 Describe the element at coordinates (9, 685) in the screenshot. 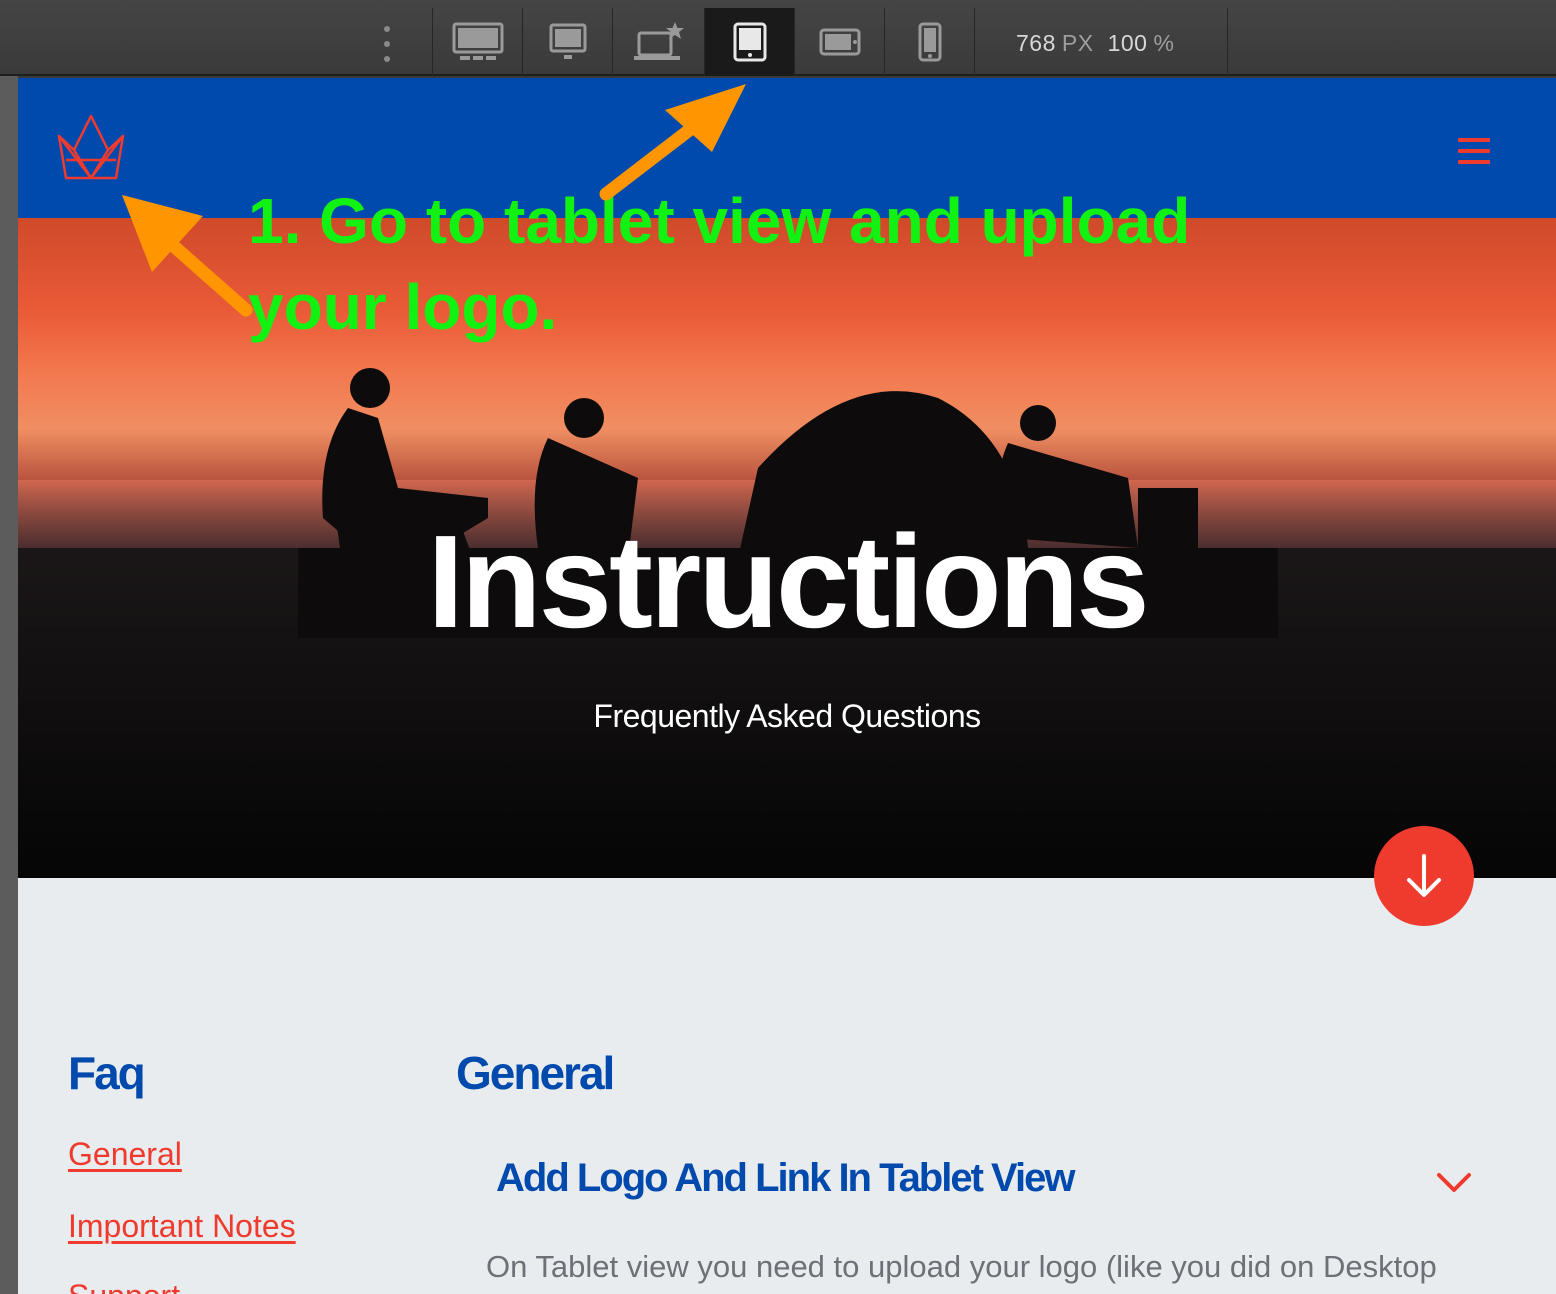

I see `editor-gutter` at that location.